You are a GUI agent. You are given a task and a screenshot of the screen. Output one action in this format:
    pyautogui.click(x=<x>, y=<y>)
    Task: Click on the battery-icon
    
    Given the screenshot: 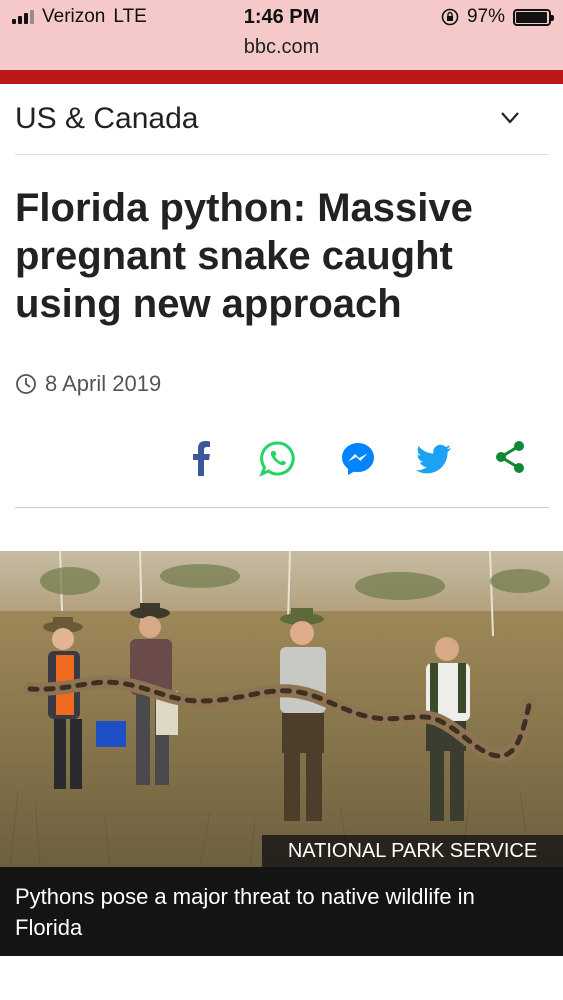 What is the action you would take?
    pyautogui.click(x=533, y=17)
    